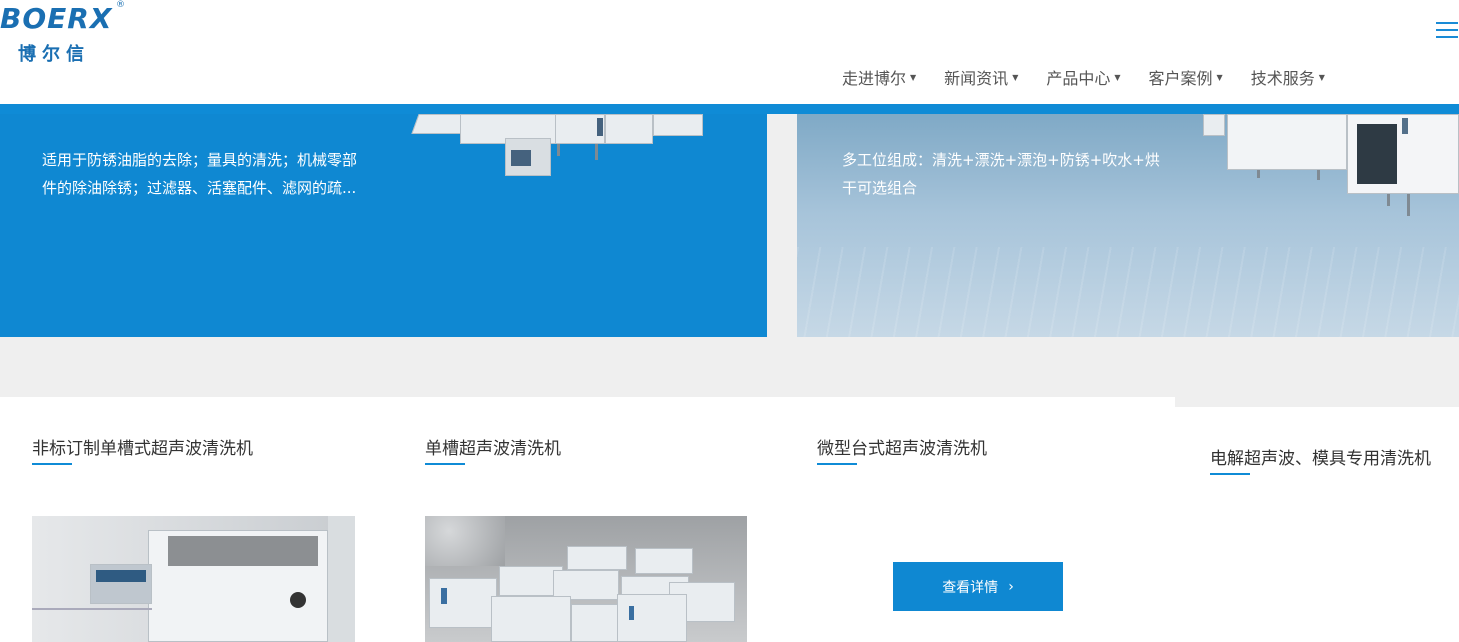 The image size is (1459, 642). Describe the element at coordinates (56, 18) in the screenshot. I see `logo-english-name: BOERX` at that location.